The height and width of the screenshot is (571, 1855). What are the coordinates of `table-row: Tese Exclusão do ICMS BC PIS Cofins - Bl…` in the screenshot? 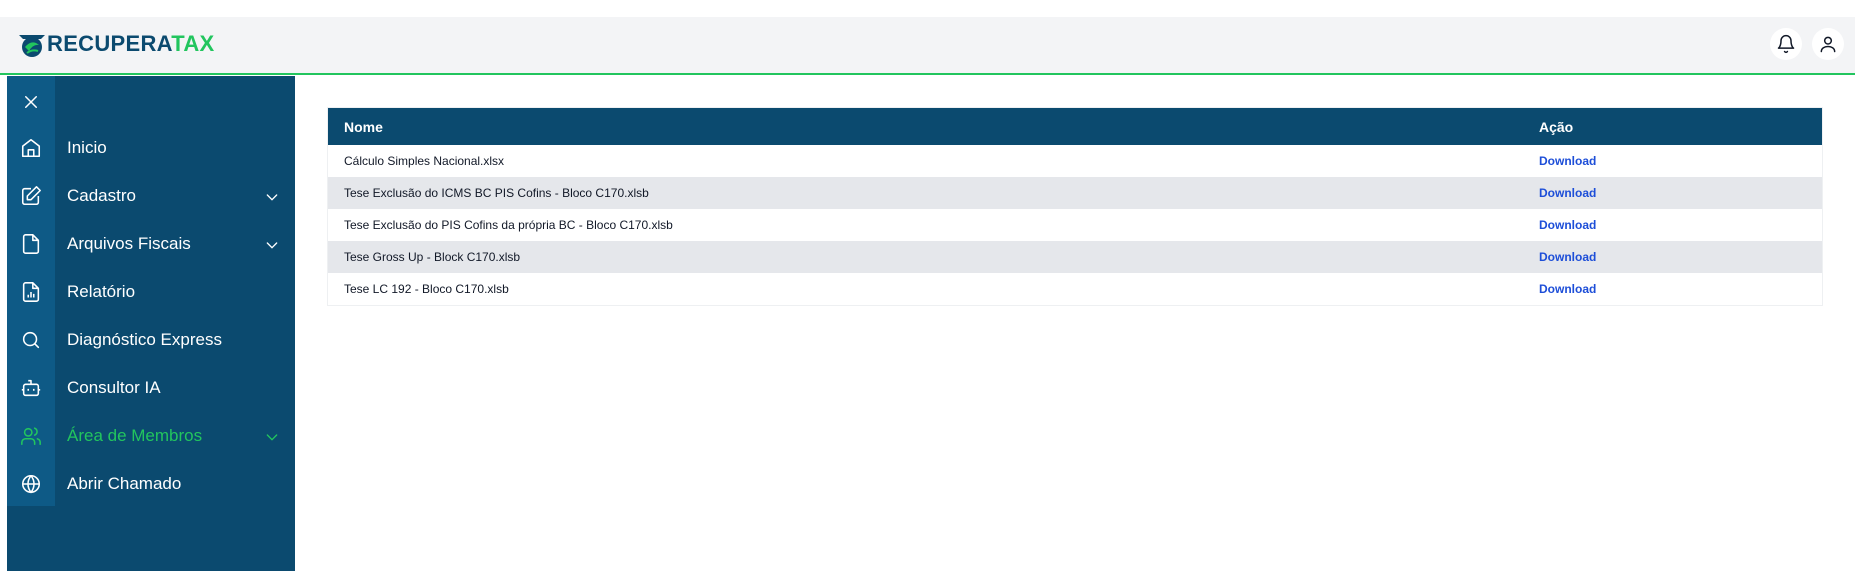 It's located at (1075, 193).